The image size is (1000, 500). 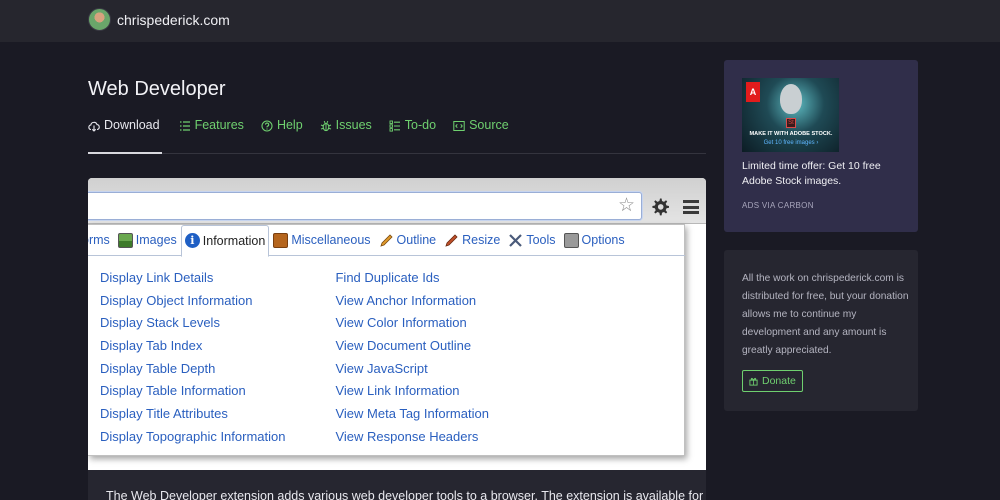 I want to click on bug-icon, so click(x=325, y=126).